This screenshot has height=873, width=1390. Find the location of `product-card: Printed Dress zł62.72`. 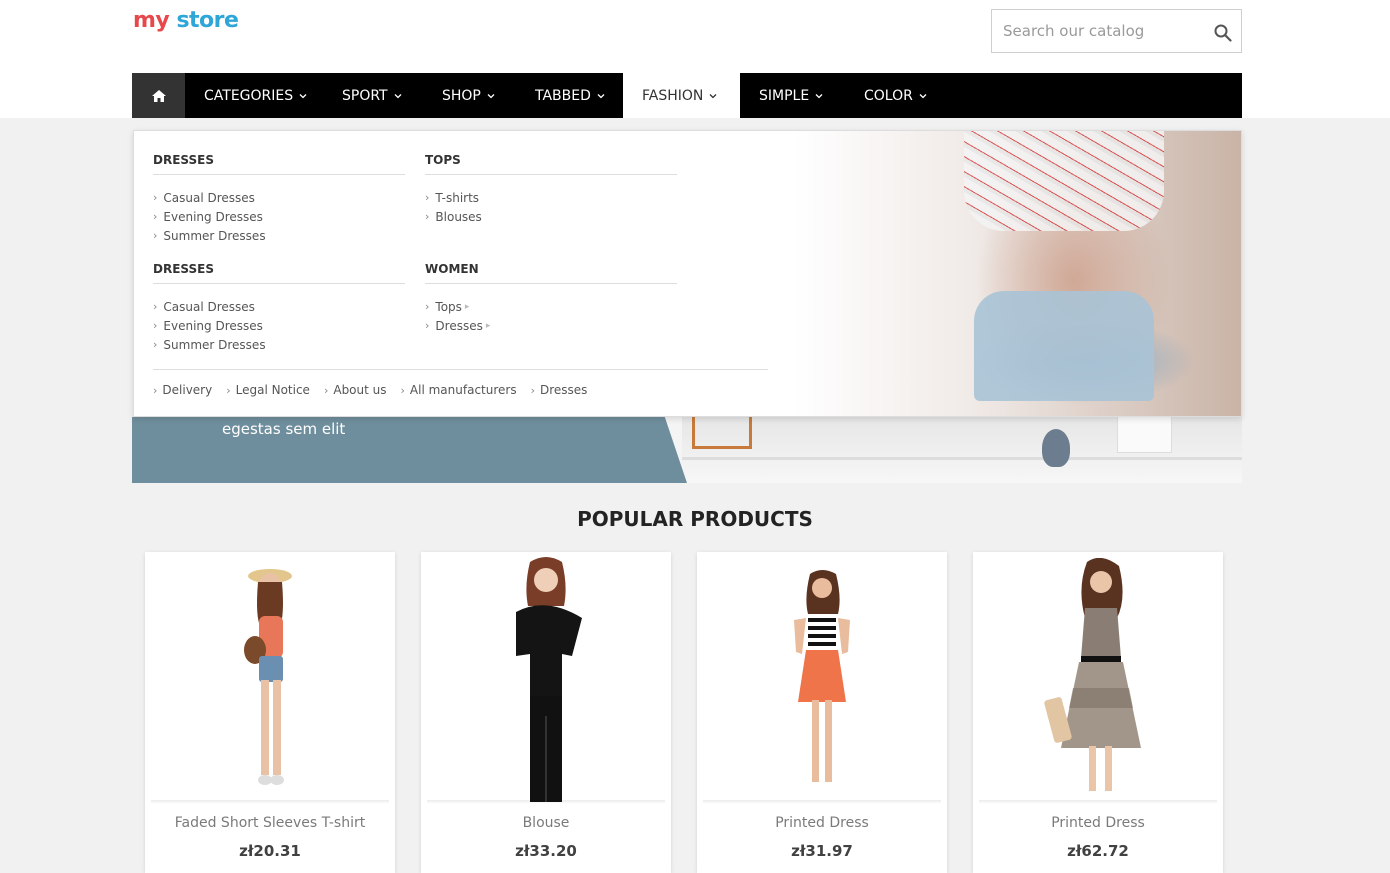

product-card: Printed Dress zł62.72 is located at coordinates (1098, 712).